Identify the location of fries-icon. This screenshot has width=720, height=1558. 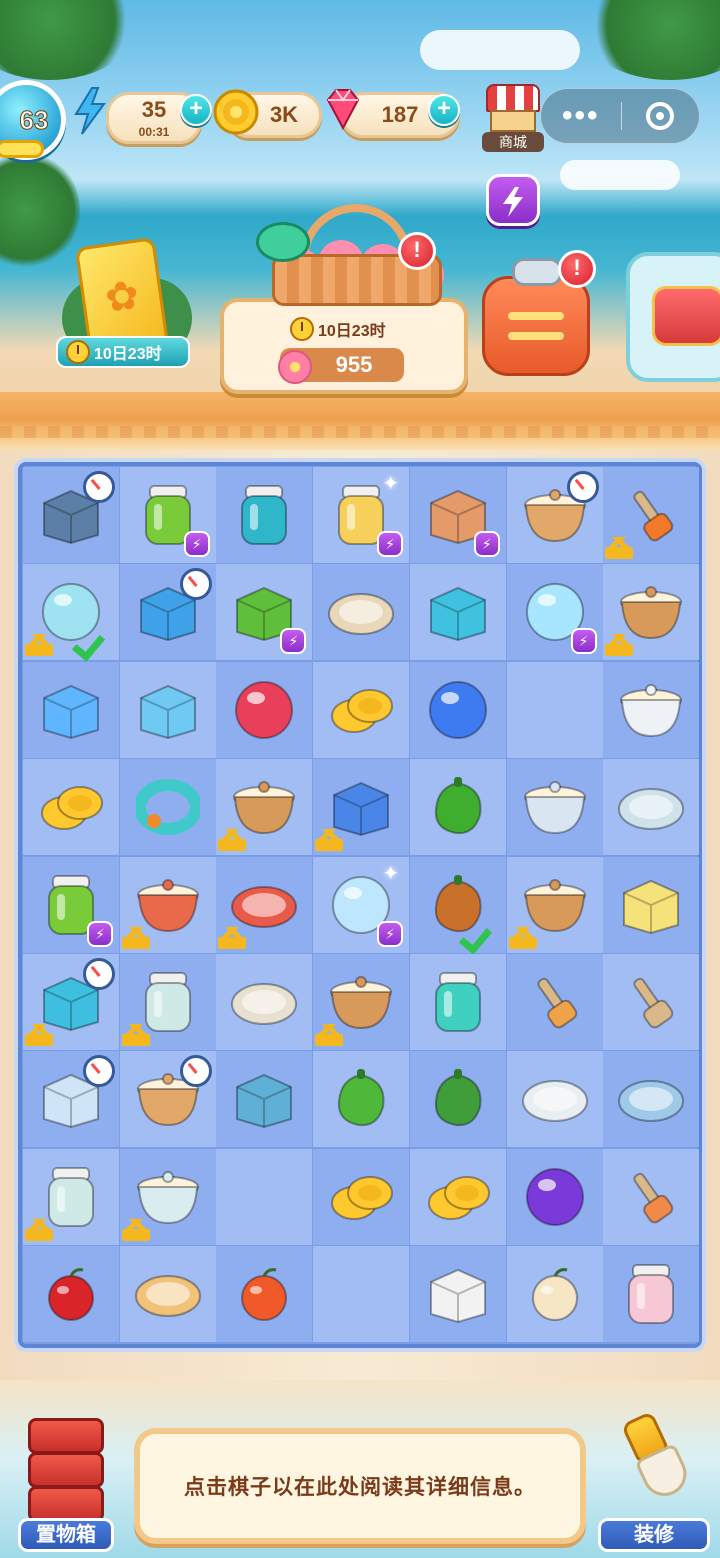
(458, 612).